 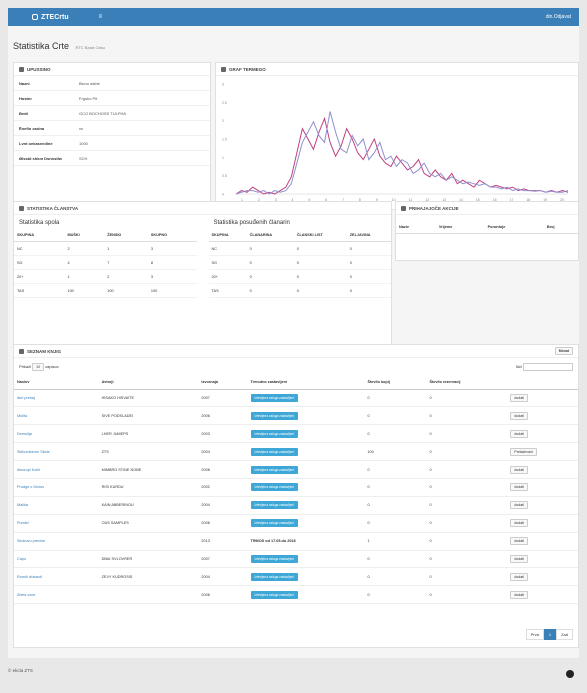 What do you see at coordinates (41, 46) in the screenshot?
I see `page-title-text: Statistika Crte` at bounding box center [41, 46].